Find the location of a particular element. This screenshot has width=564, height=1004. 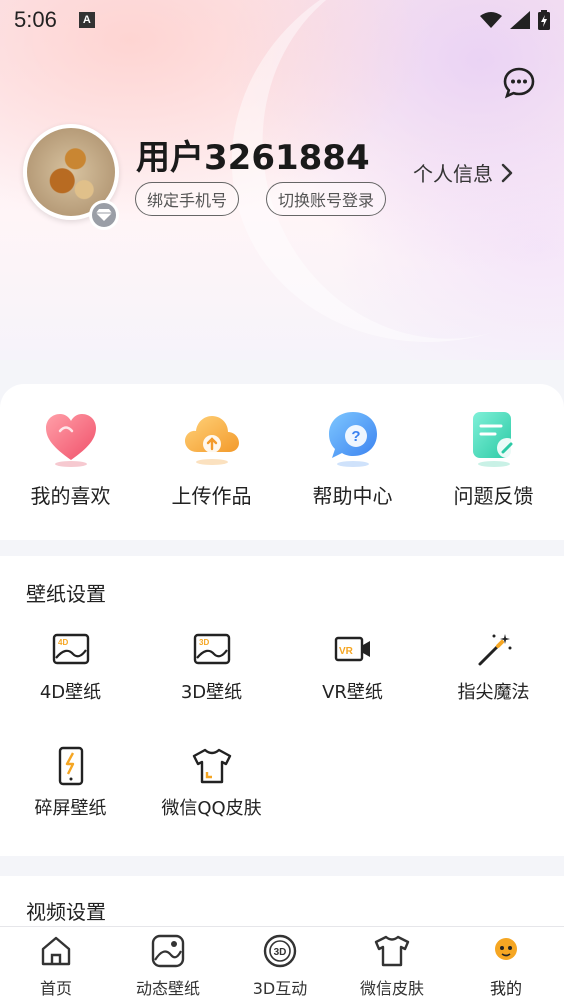

setting-label: 3D壁纸 is located at coordinates (211, 692).